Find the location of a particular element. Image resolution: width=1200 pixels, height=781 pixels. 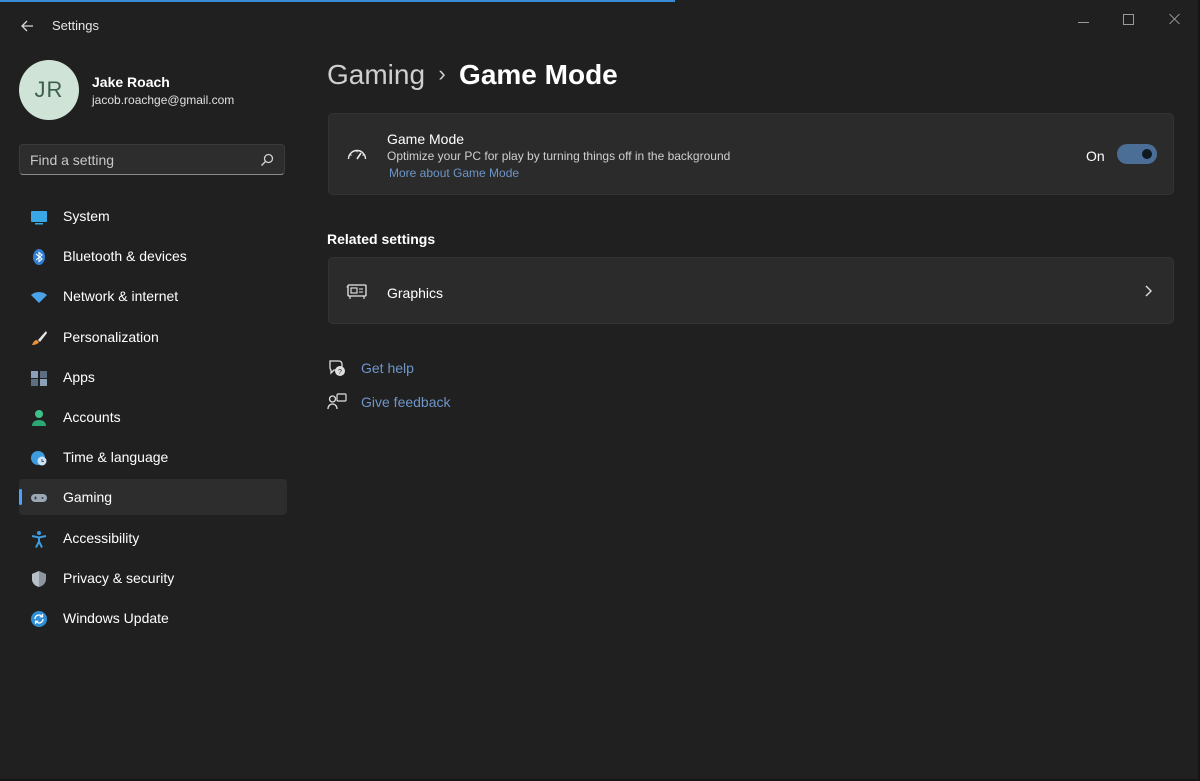

feedback-icon is located at coordinates (337, 401).